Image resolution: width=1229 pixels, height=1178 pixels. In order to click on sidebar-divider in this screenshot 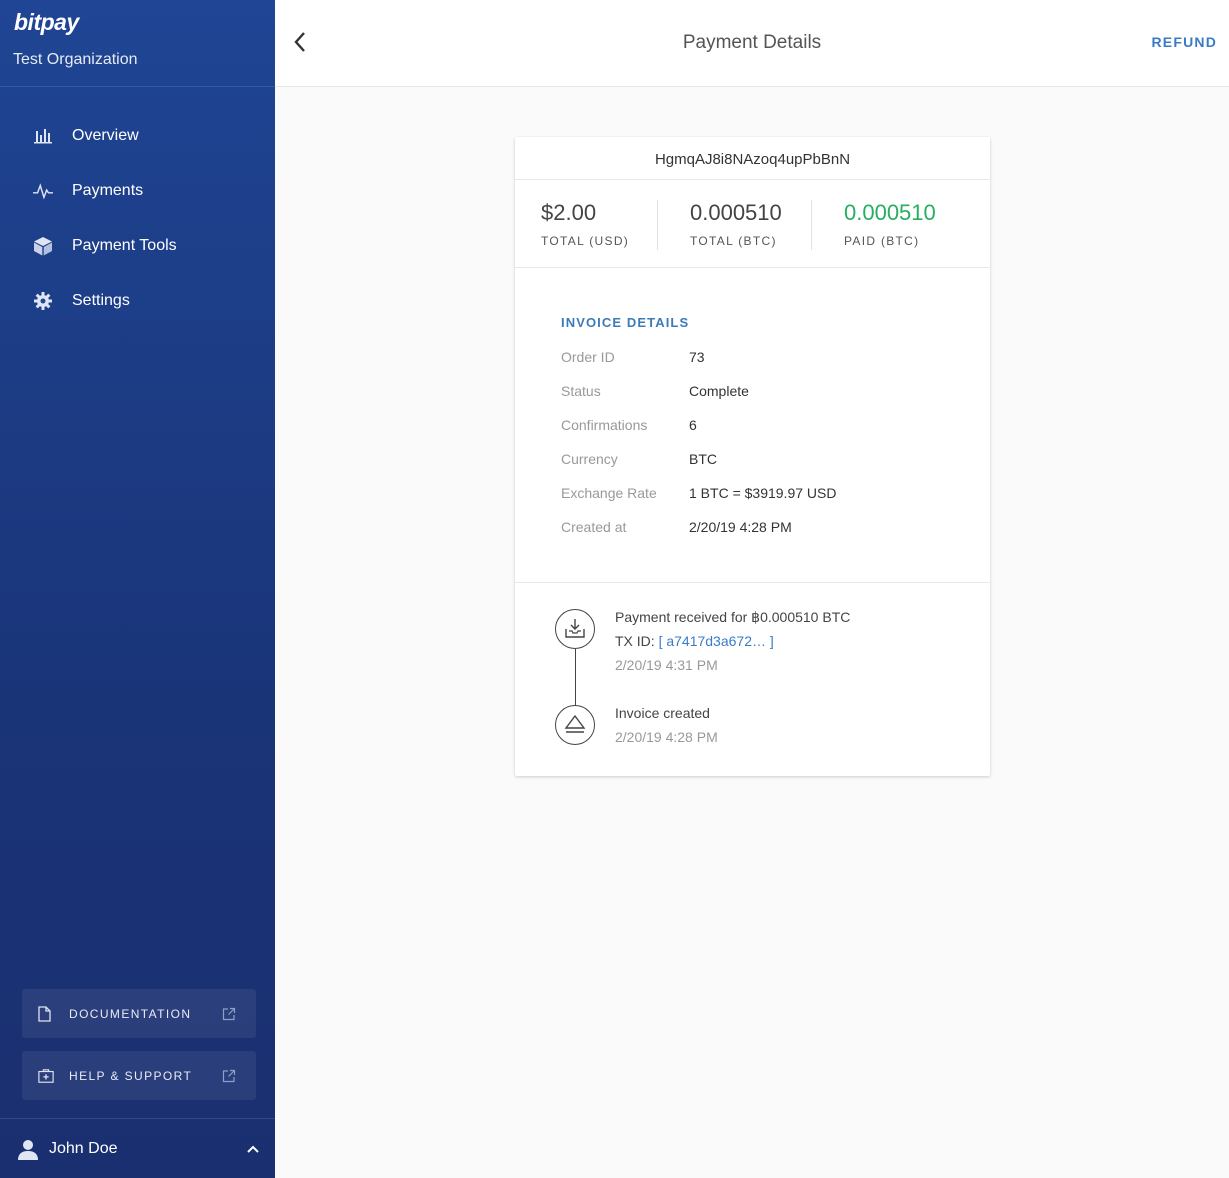, I will do `click(137, 86)`.